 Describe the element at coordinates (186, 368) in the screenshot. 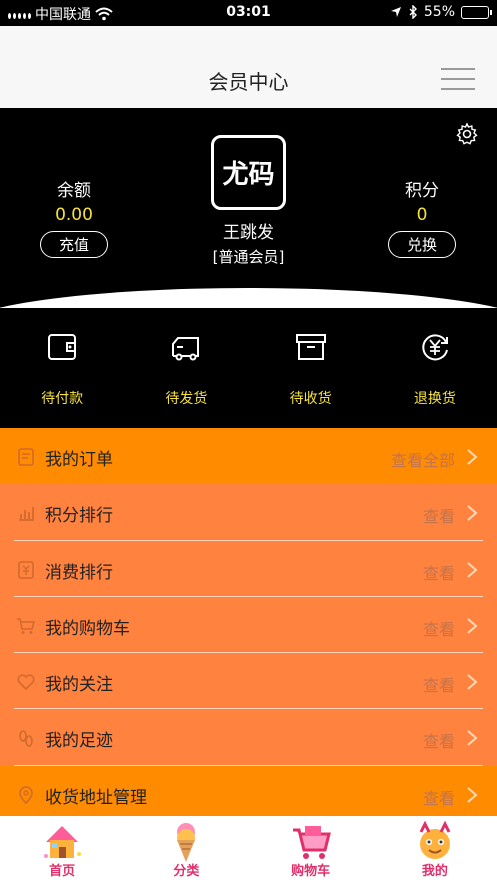

I see `shortcut-pending-shipment: 待发货` at that location.